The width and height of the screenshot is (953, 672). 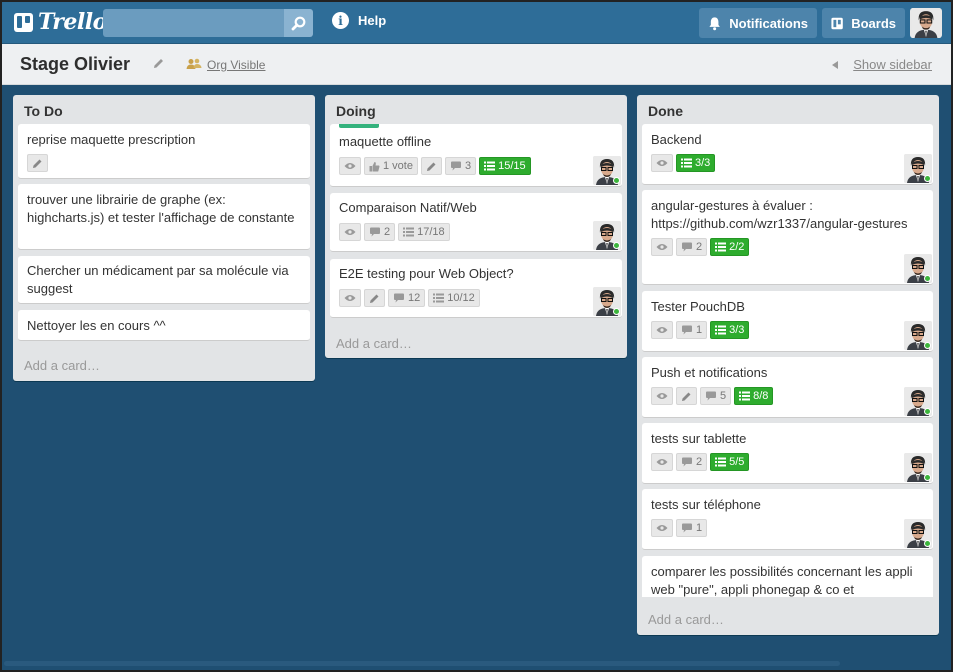 What do you see at coordinates (236, 65) in the screenshot?
I see `visibility-link: Org Visible` at bounding box center [236, 65].